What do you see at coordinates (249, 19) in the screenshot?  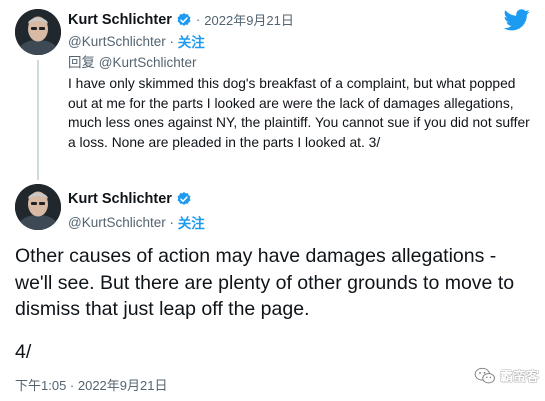 I see `tweet-date: 2022年9月21日` at bounding box center [249, 19].